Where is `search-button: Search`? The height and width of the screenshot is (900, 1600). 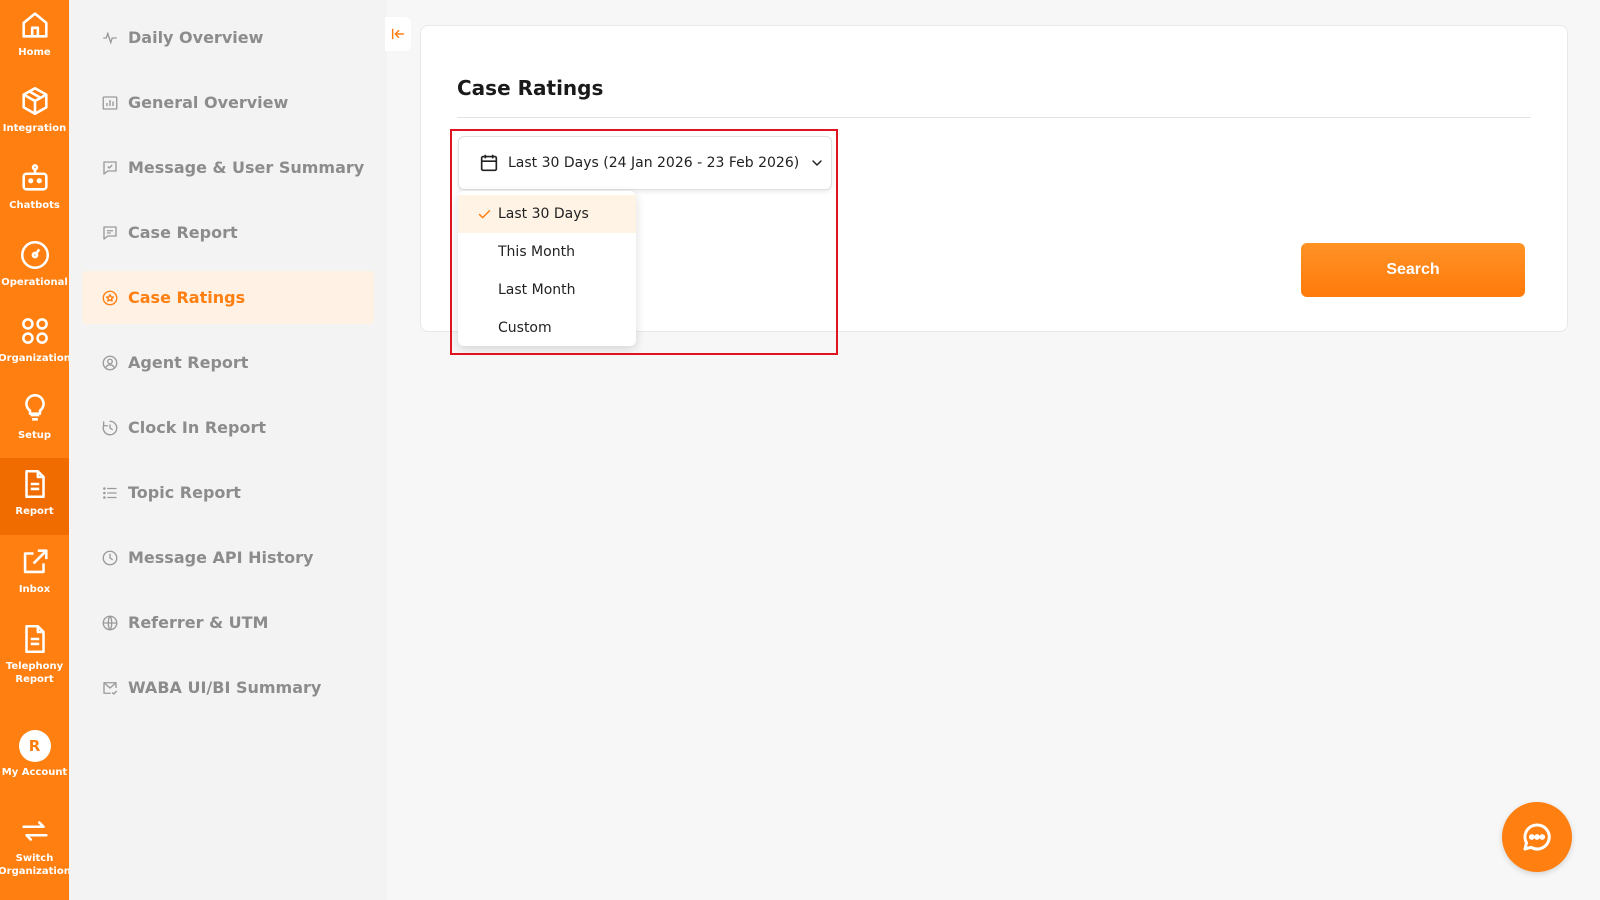 search-button: Search is located at coordinates (1413, 270).